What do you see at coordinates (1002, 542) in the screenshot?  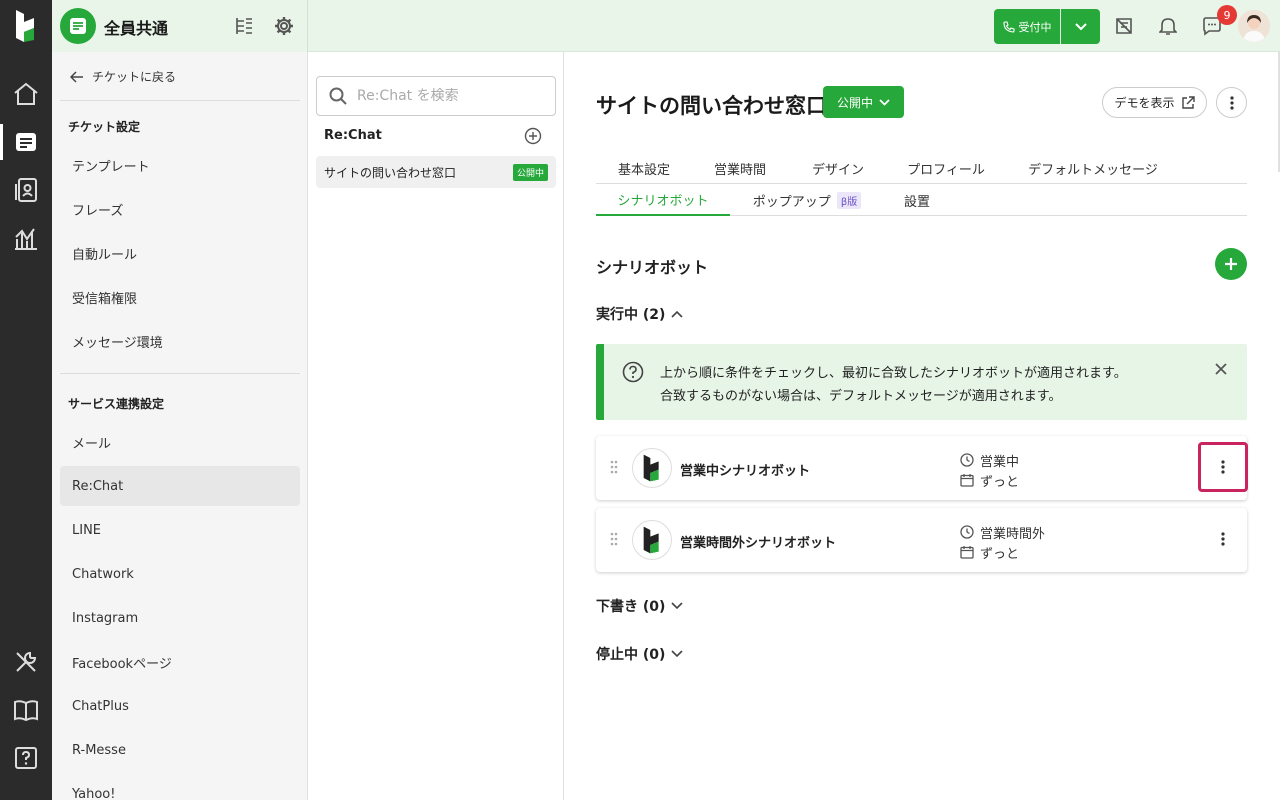 I see `bot-conditions: 営業時間外 ずっと` at bounding box center [1002, 542].